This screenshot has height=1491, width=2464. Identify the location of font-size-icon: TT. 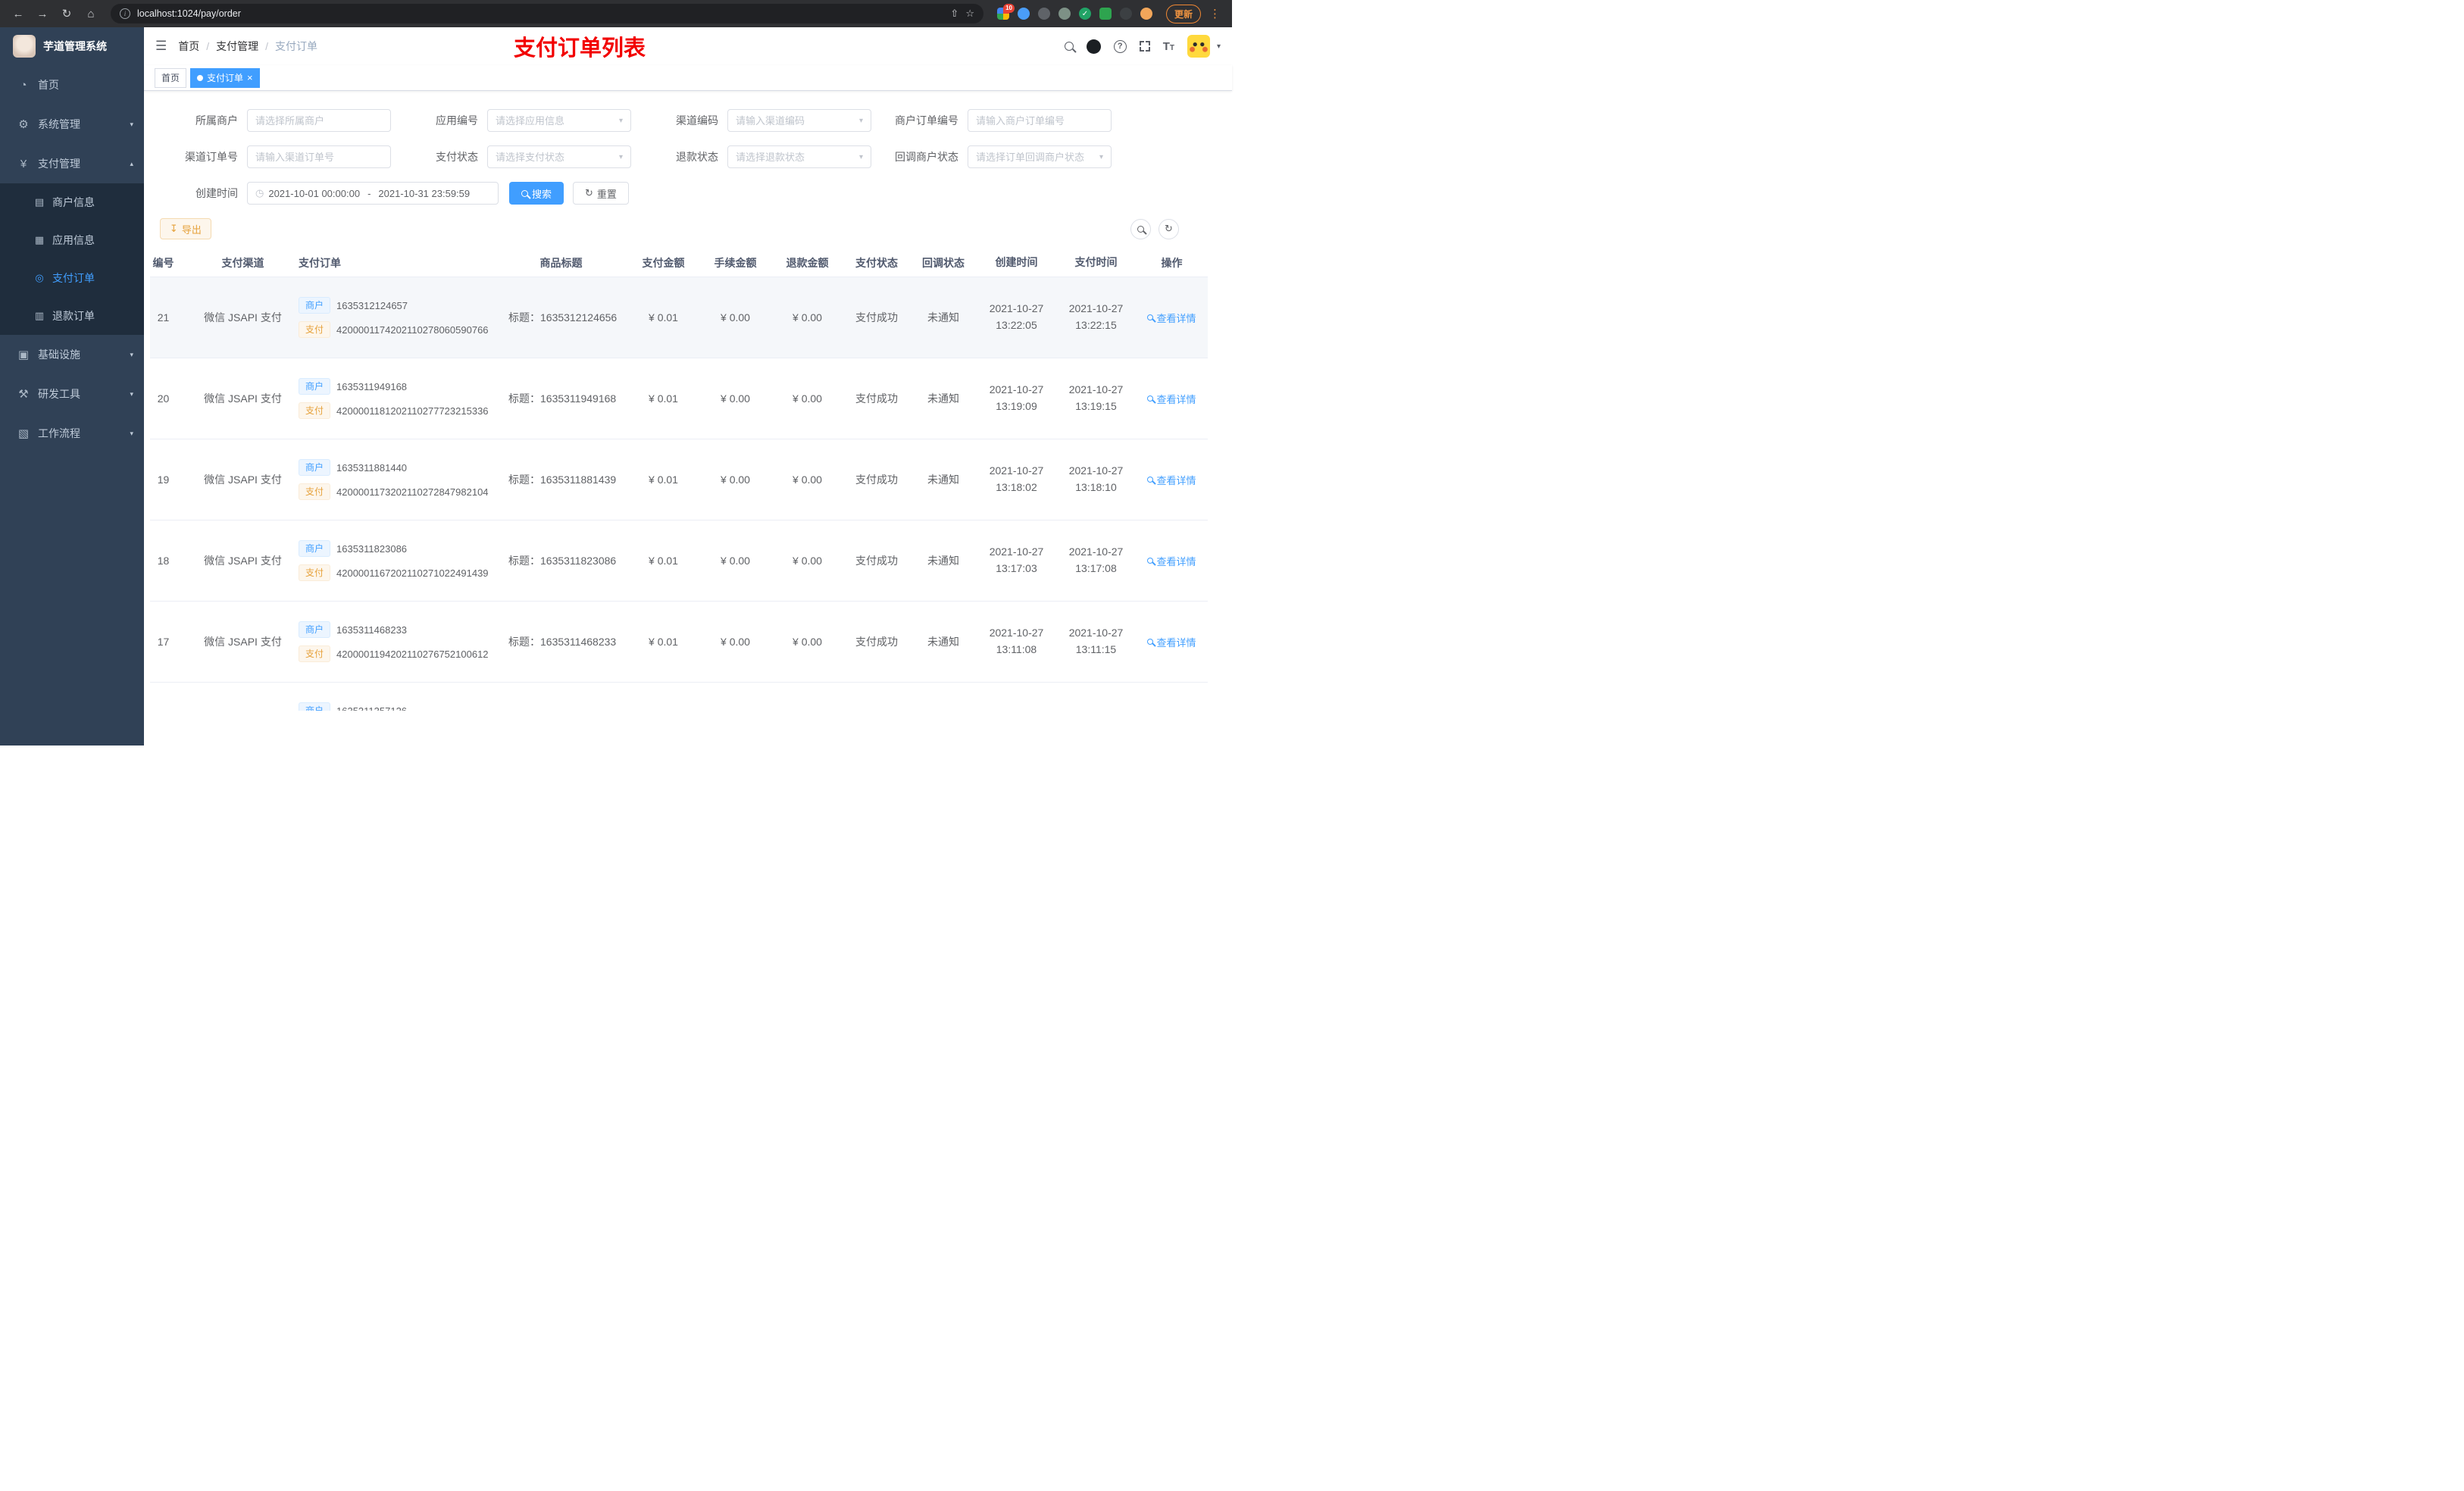
(1168, 46).